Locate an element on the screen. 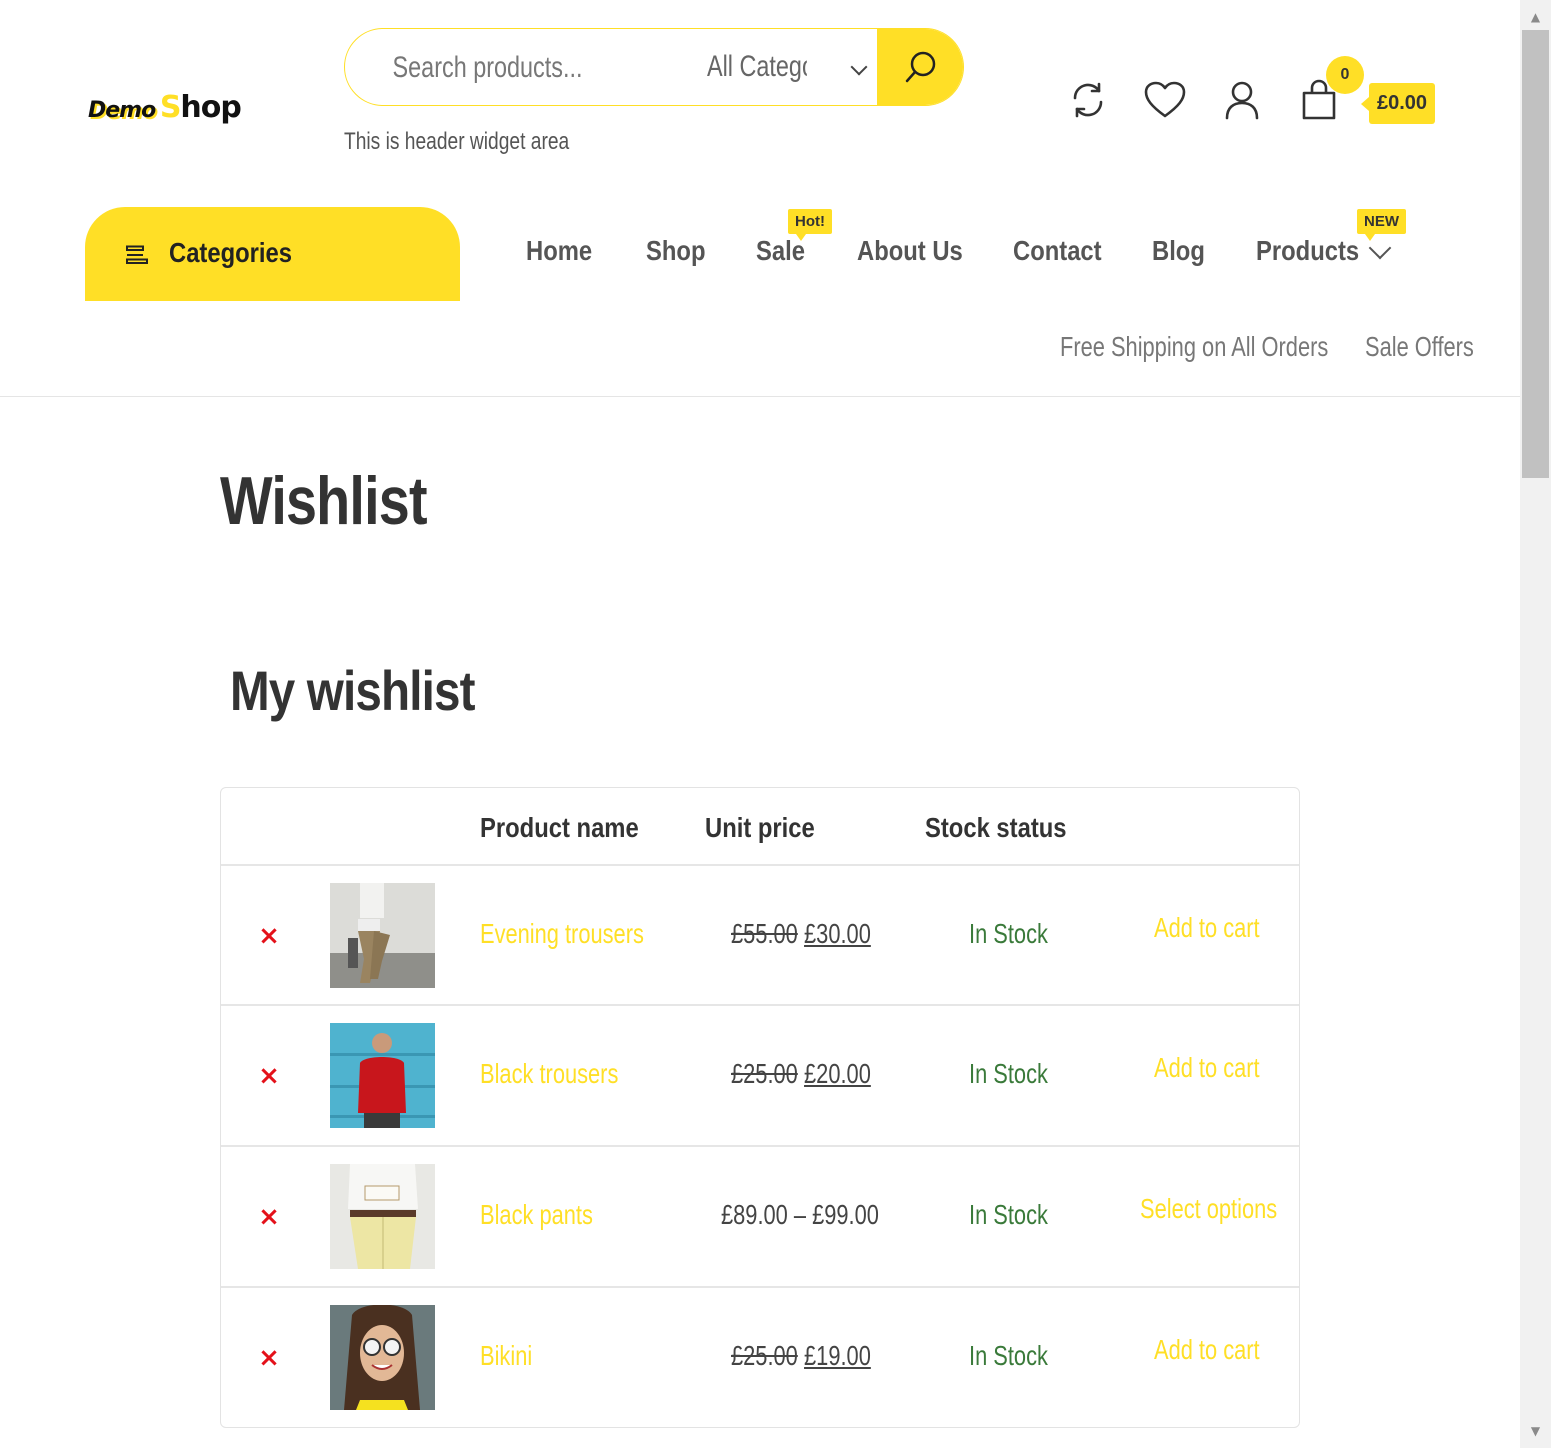  product-name-link: Bikini is located at coordinates (506, 1356).